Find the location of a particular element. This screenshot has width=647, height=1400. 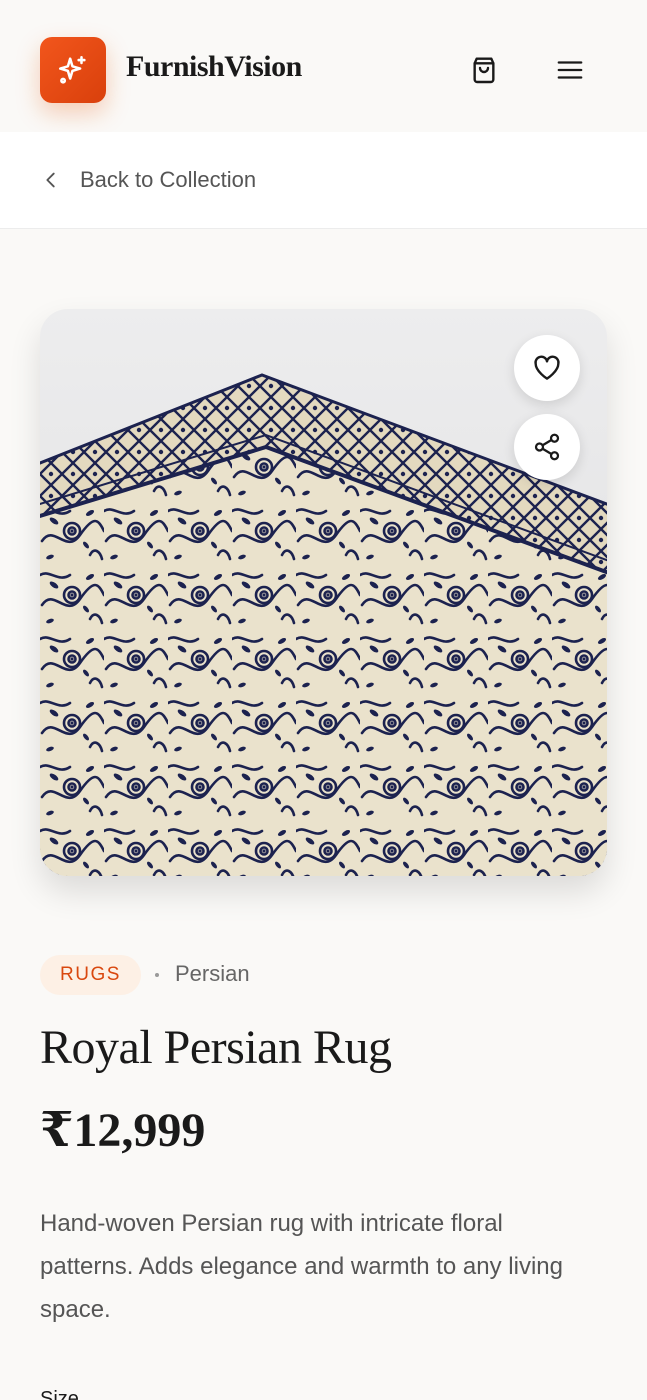

product-price: ₹12,999 is located at coordinates (123, 1130).